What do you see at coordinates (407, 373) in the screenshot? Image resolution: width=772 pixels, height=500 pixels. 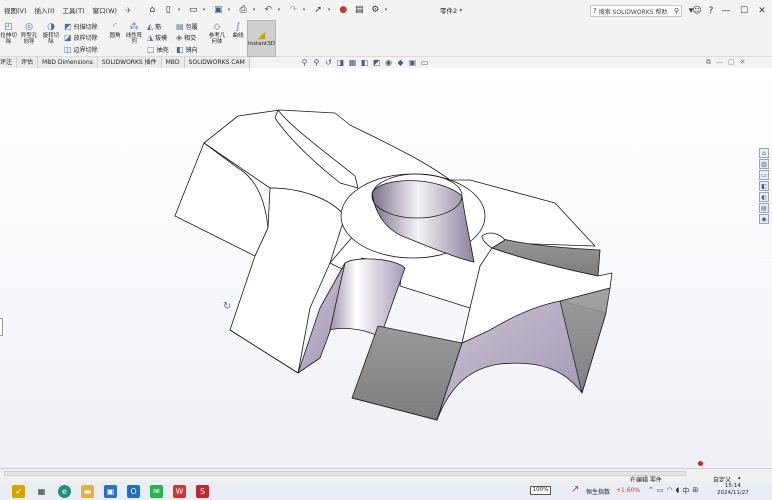 I see `front-dark-face` at bounding box center [407, 373].